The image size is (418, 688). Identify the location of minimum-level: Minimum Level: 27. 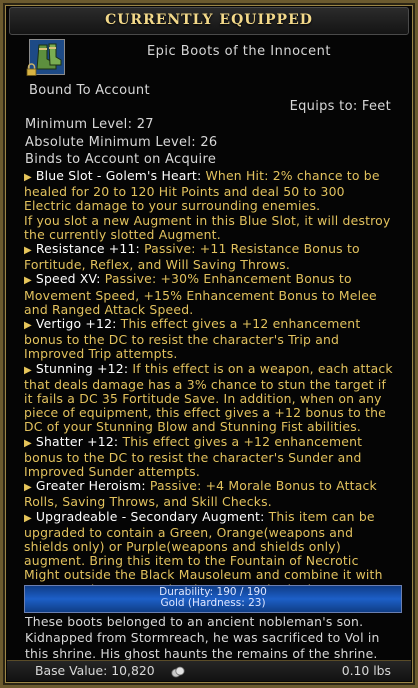
(89, 124).